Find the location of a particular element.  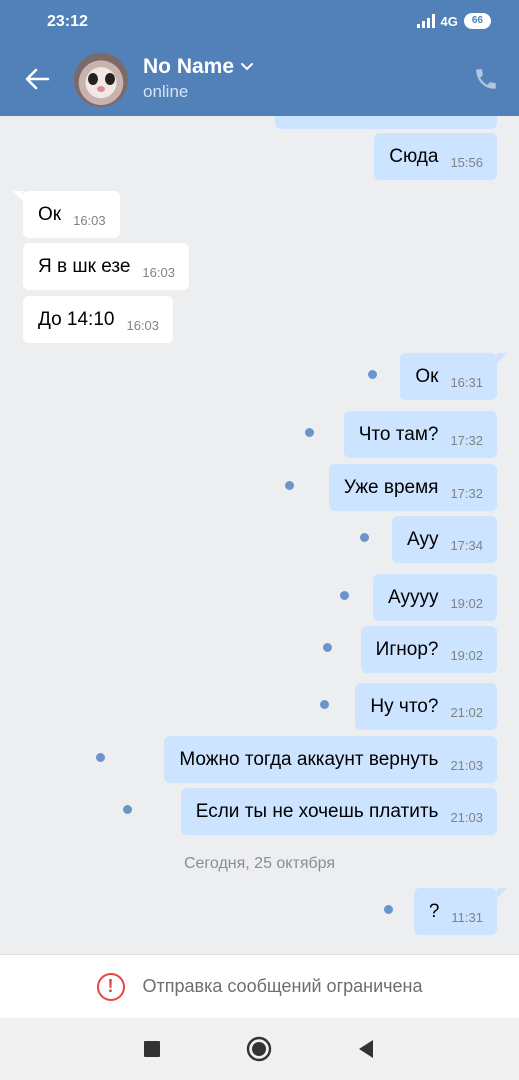

battery-level: 66 is located at coordinates (477, 20).